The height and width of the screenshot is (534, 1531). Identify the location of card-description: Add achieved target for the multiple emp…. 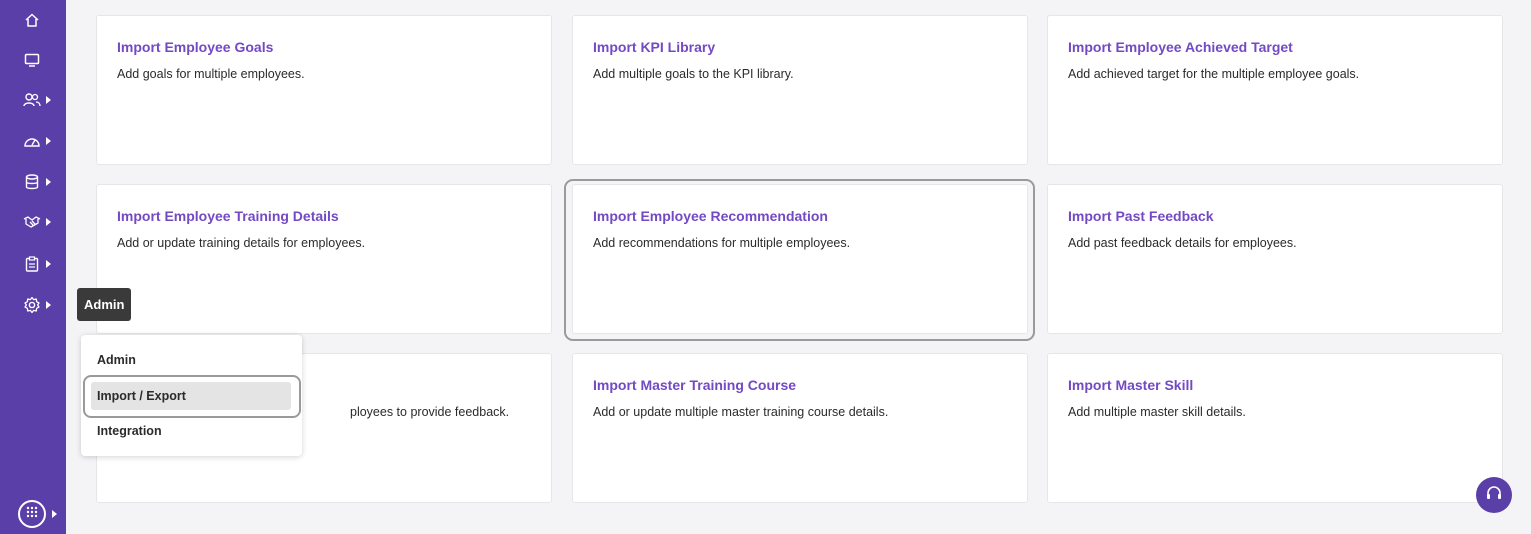
(1214, 74).